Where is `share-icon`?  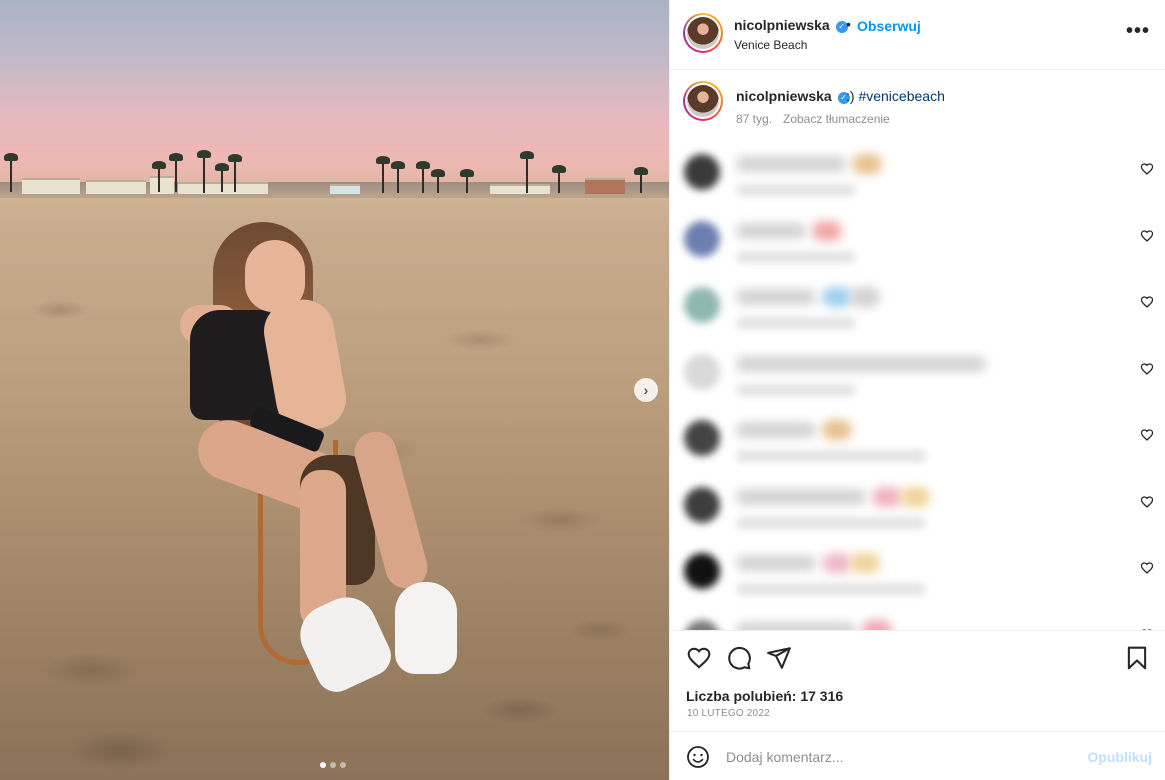
share-icon is located at coordinates (779, 658).